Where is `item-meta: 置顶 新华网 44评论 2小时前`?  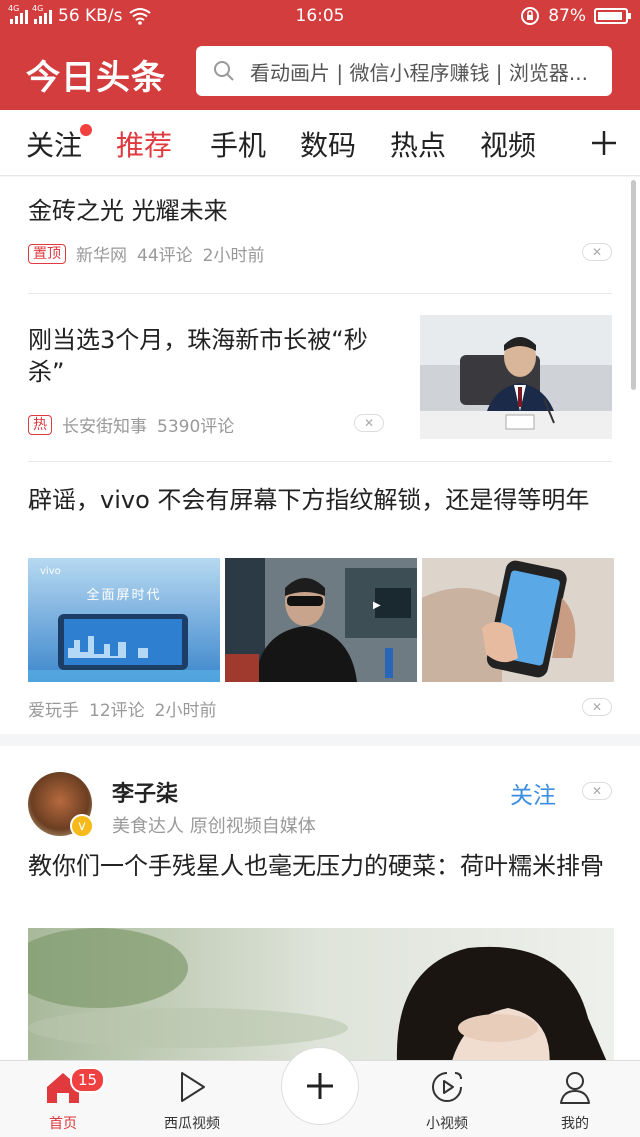 item-meta: 置顶 新华网 44评论 2小时前 is located at coordinates (146, 253).